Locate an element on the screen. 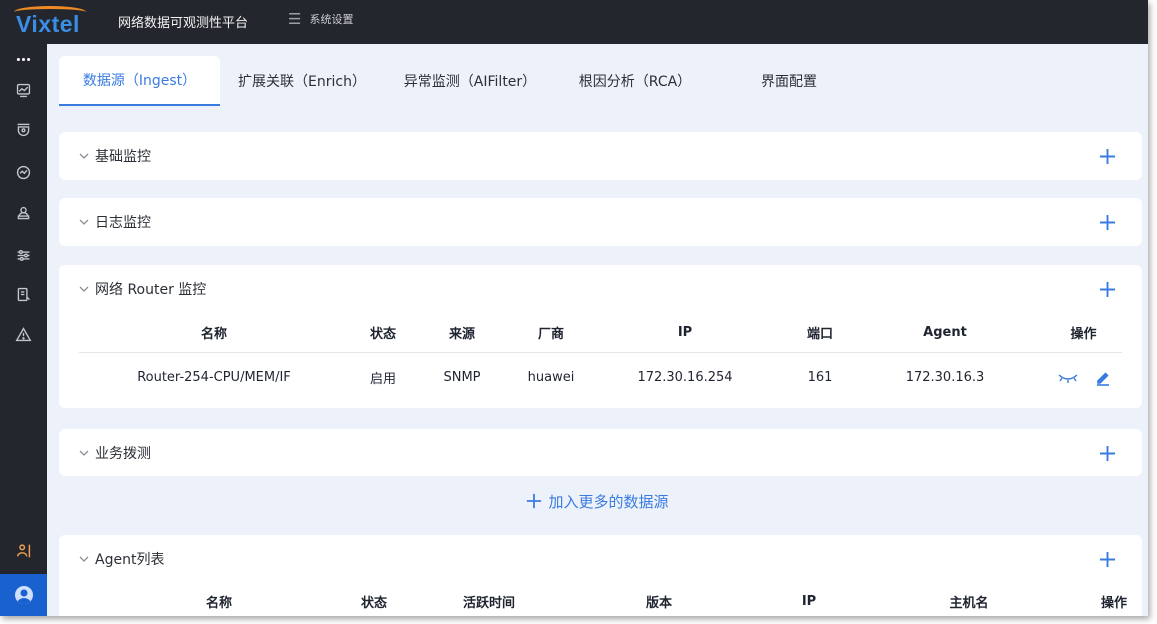 The height and width of the screenshot is (624, 1157). column-header: 活跃时间 is located at coordinates (488, 603).